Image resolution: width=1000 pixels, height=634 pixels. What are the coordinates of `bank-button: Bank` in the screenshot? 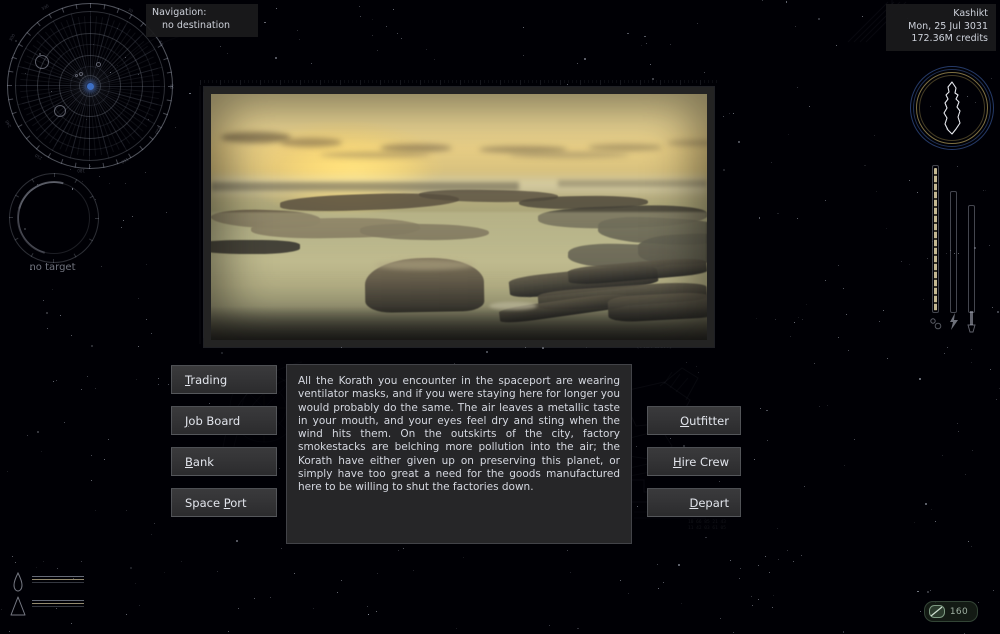 It's located at (224, 461).